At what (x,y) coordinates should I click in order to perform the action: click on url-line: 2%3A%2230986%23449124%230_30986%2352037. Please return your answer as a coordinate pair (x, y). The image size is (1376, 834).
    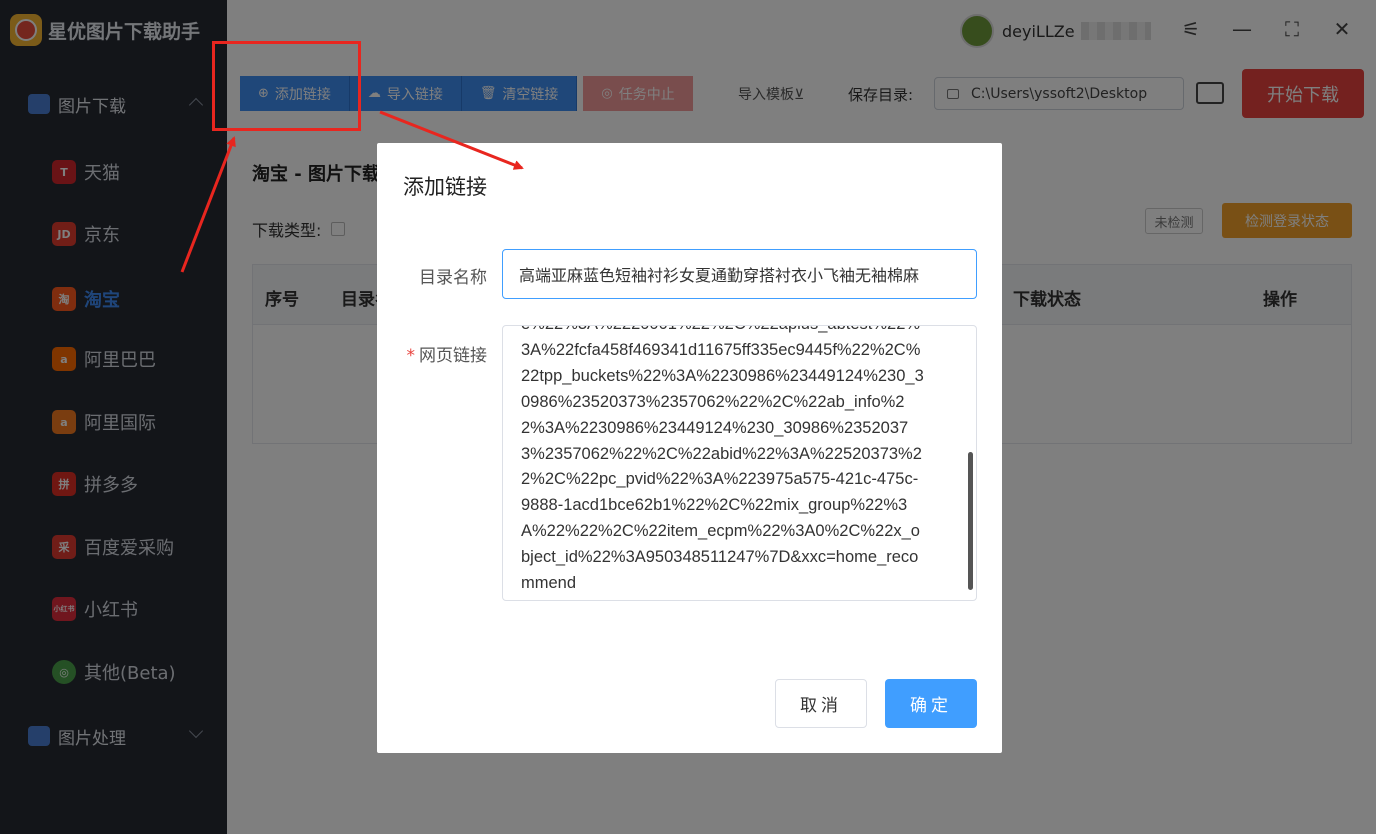
    Looking at the image, I should click on (715, 427).